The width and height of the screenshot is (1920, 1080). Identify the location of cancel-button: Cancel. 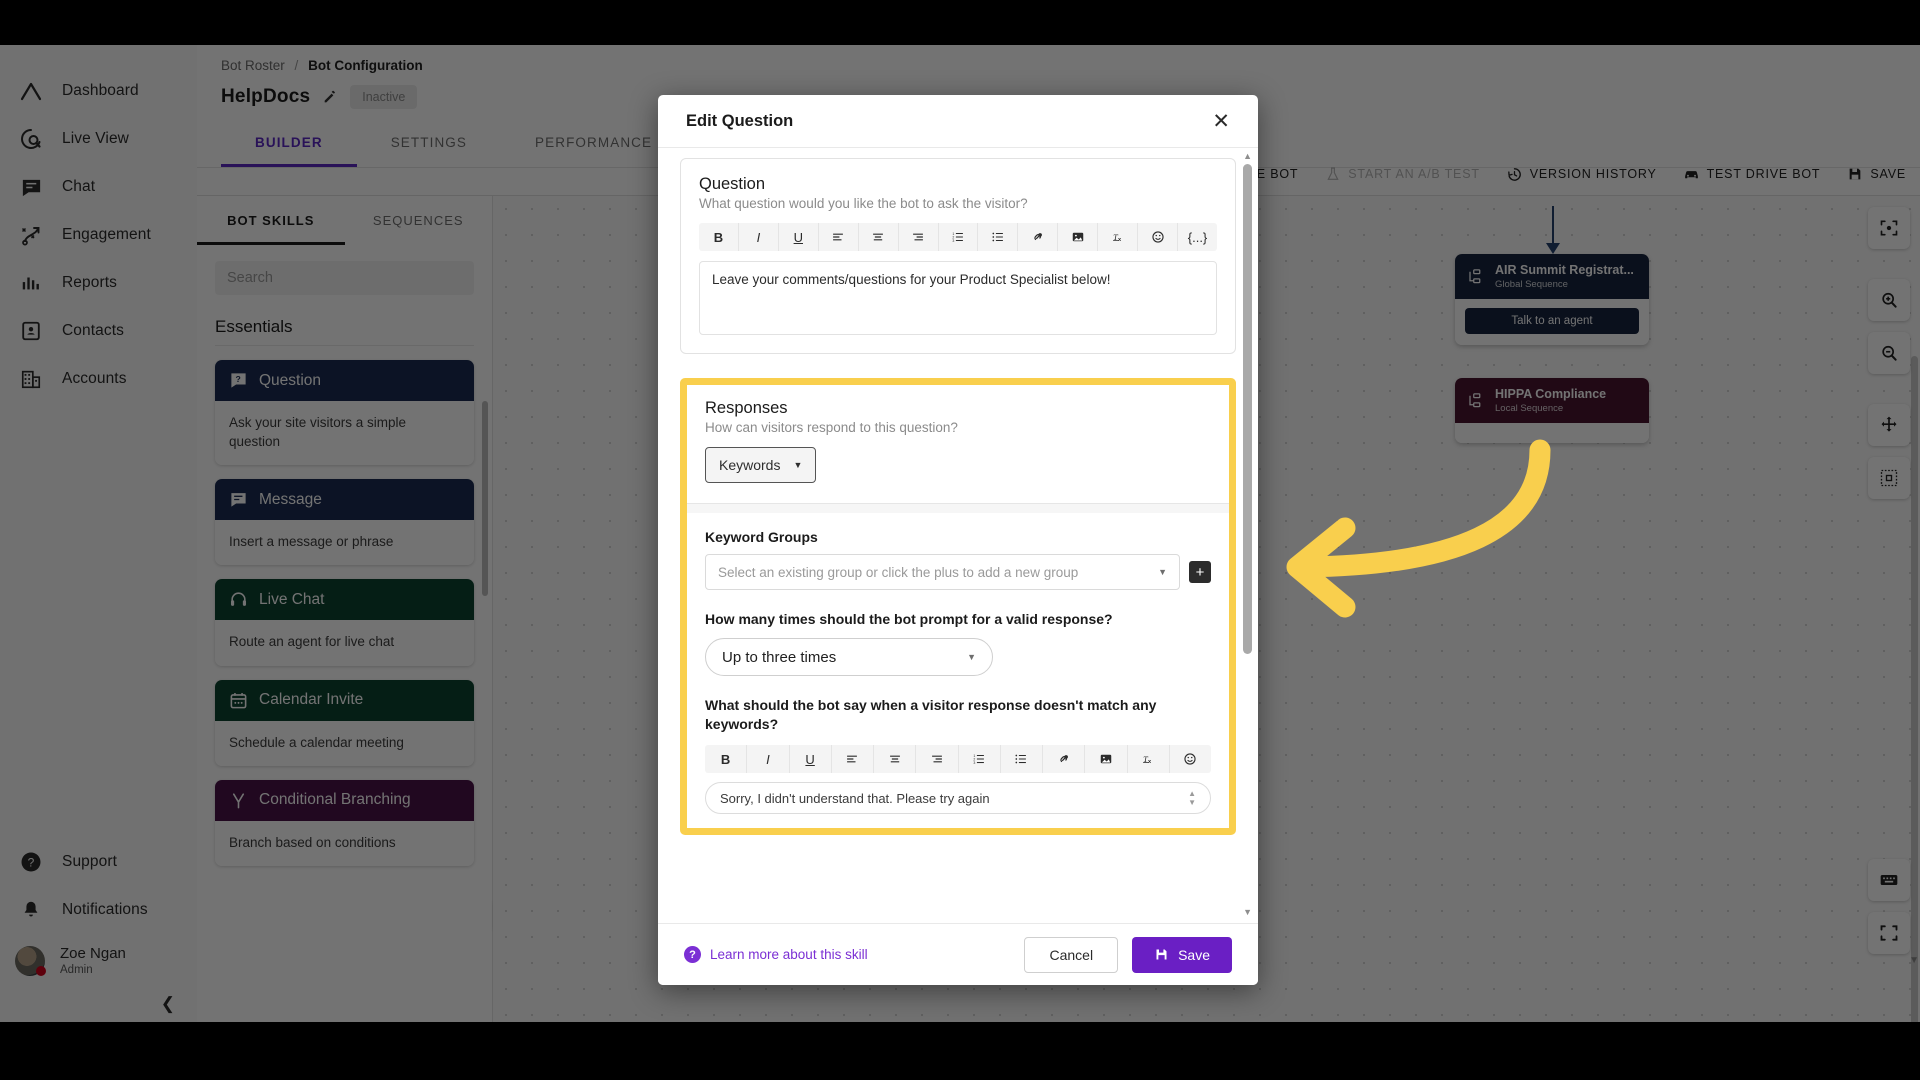
(1071, 954).